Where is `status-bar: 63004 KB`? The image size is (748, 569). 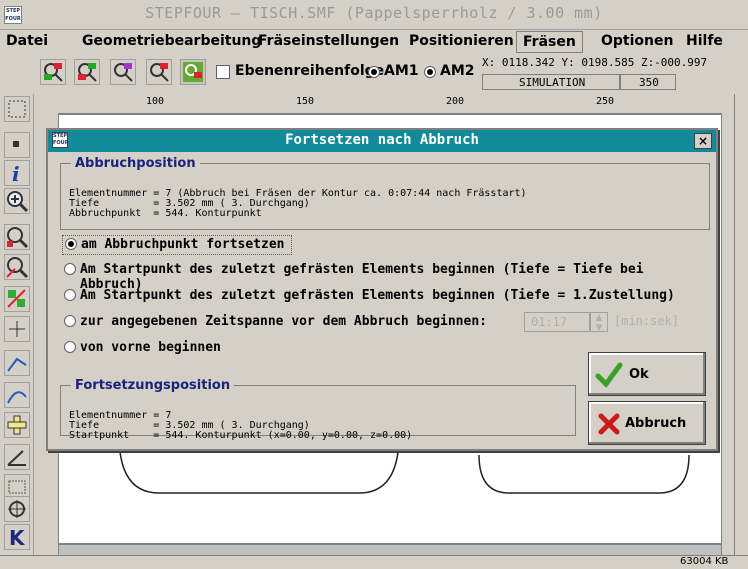
status-bar: 63004 KB is located at coordinates (374, 562).